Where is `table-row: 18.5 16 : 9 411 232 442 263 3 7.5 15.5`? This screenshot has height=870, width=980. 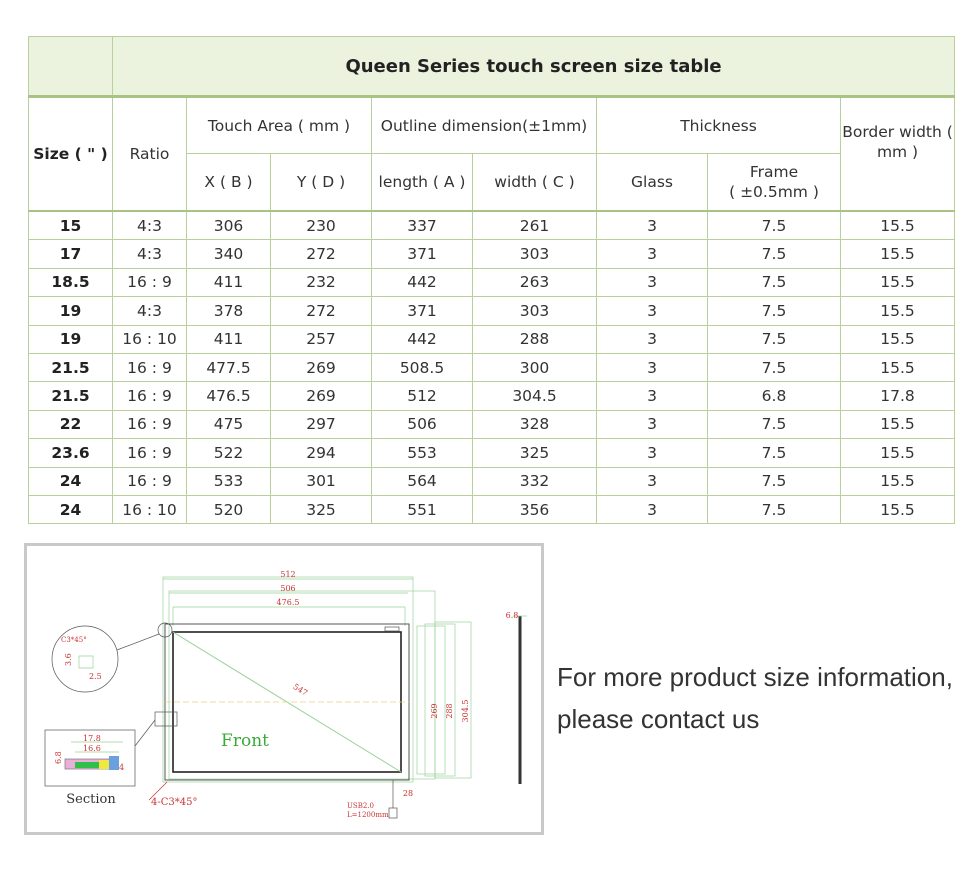 table-row: 18.5 16 : 9 411 232 442 263 3 7.5 15.5 is located at coordinates (492, 282).